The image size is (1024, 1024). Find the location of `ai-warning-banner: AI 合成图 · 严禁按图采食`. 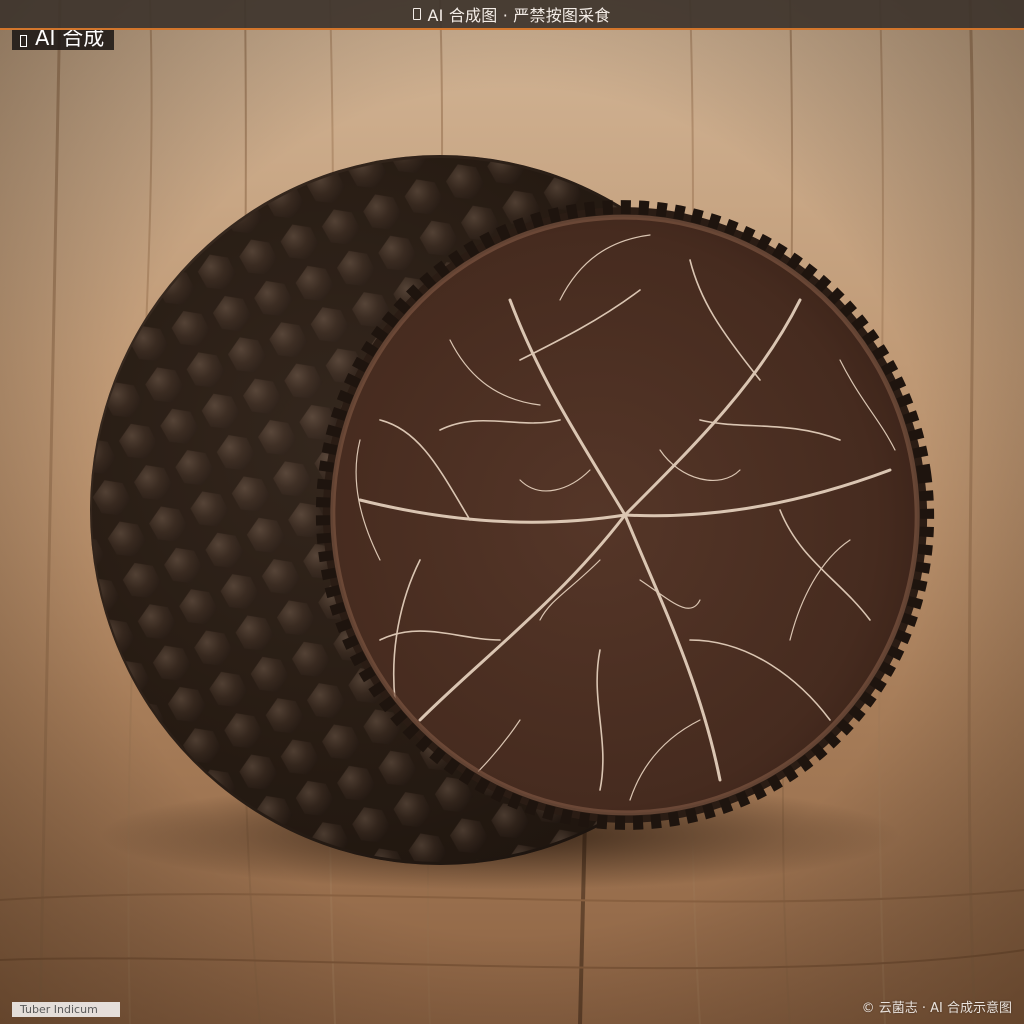

ai-warning-banner: AI 合成图 · 严禁按图采食 is located at coordinates (512, 15).